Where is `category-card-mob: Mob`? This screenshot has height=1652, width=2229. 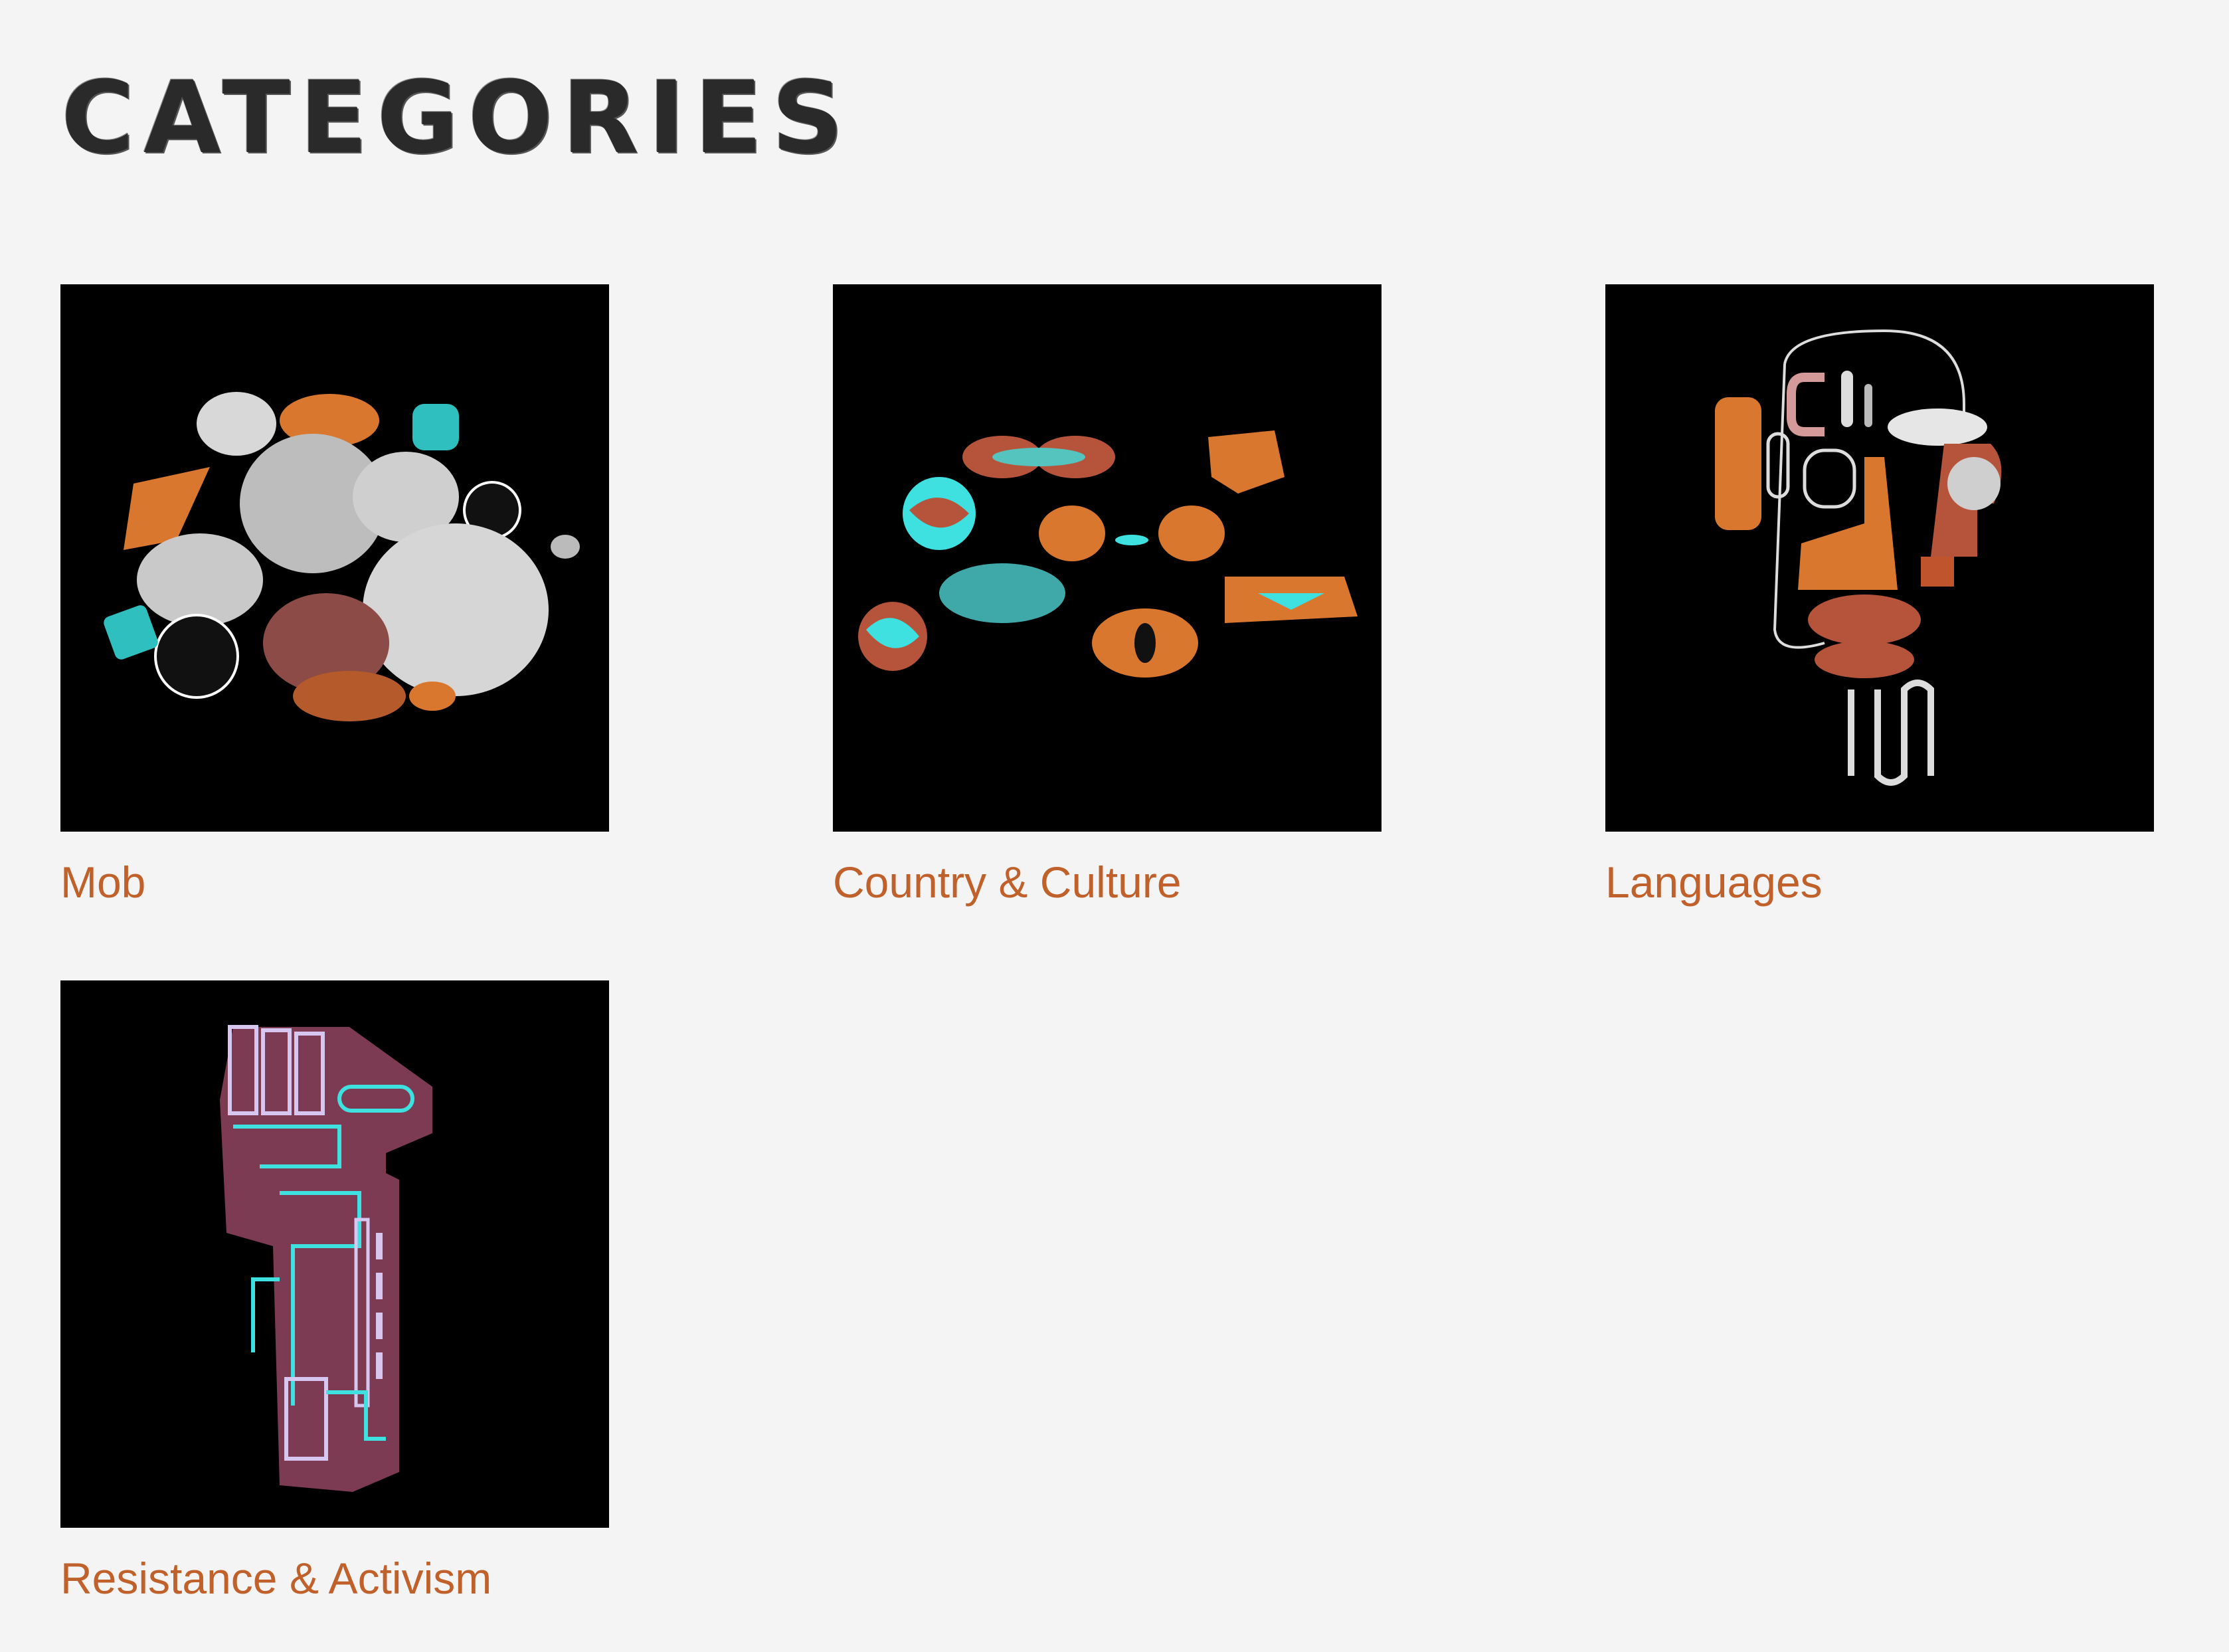
category-card-mob: Mob is located at coordinates (334, 596).